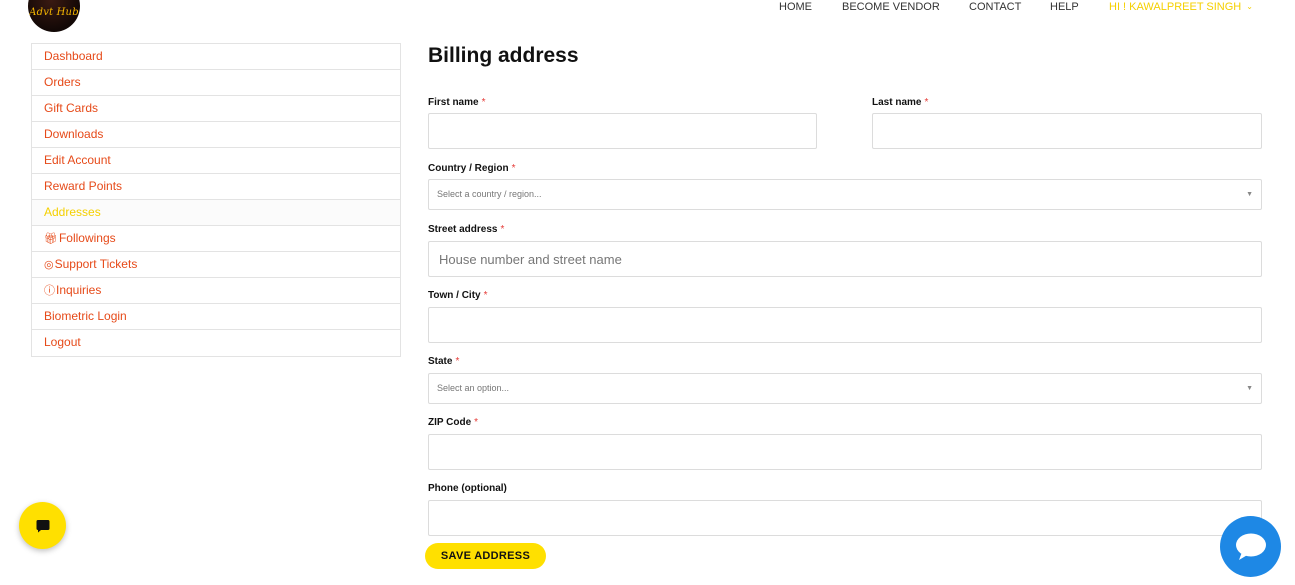 The height and width of the screenshot is (585, 1295). I want to click on lifebuoy-icon: ◎, so click(49, 265).